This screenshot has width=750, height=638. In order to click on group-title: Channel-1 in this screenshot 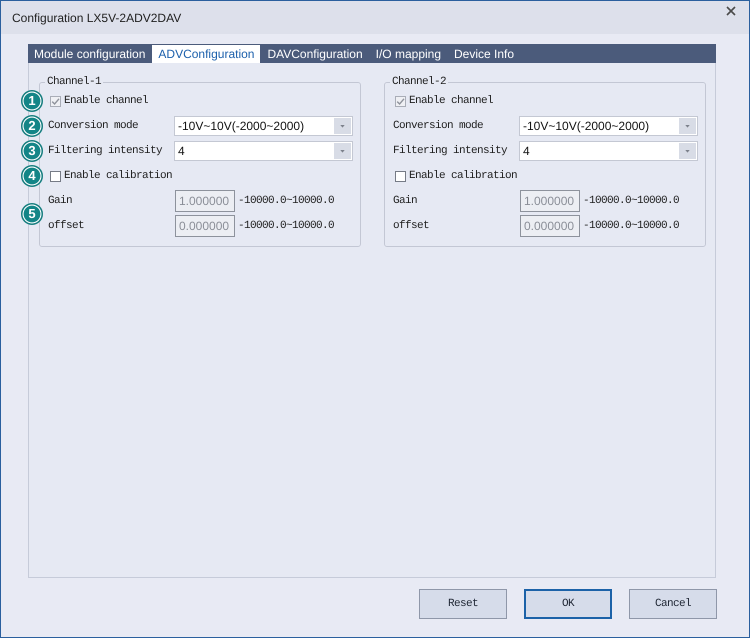, I will do `click(74, 82)`.